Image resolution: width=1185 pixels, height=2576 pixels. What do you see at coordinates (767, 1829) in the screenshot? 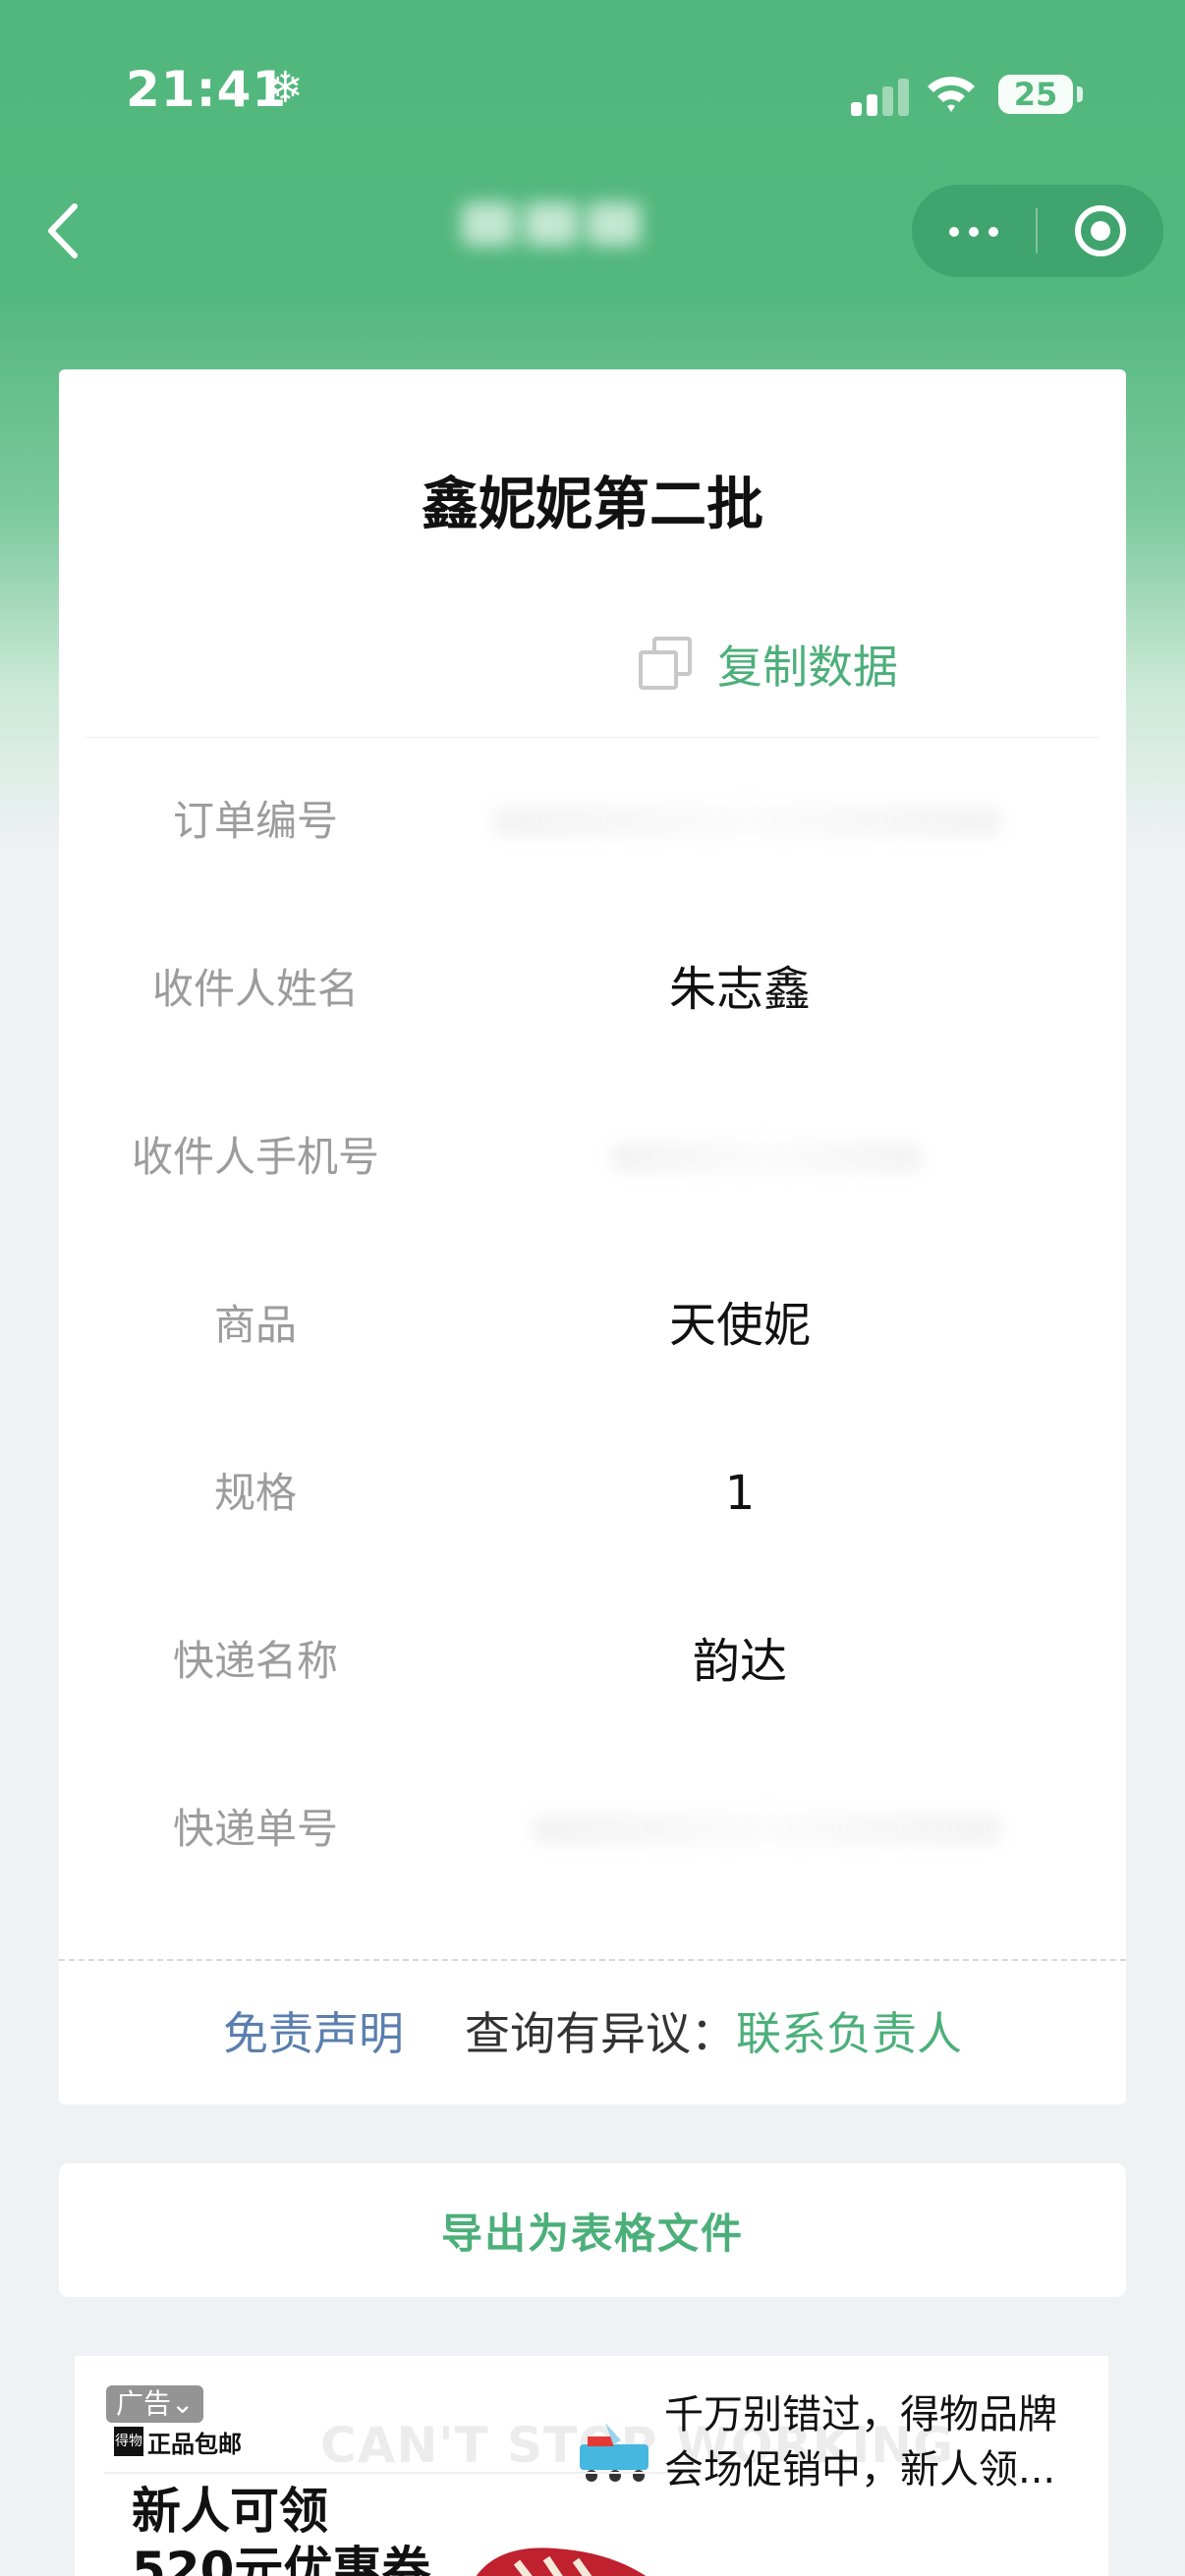
I see `tracking-redacted` at bounding box center [767, 1829].